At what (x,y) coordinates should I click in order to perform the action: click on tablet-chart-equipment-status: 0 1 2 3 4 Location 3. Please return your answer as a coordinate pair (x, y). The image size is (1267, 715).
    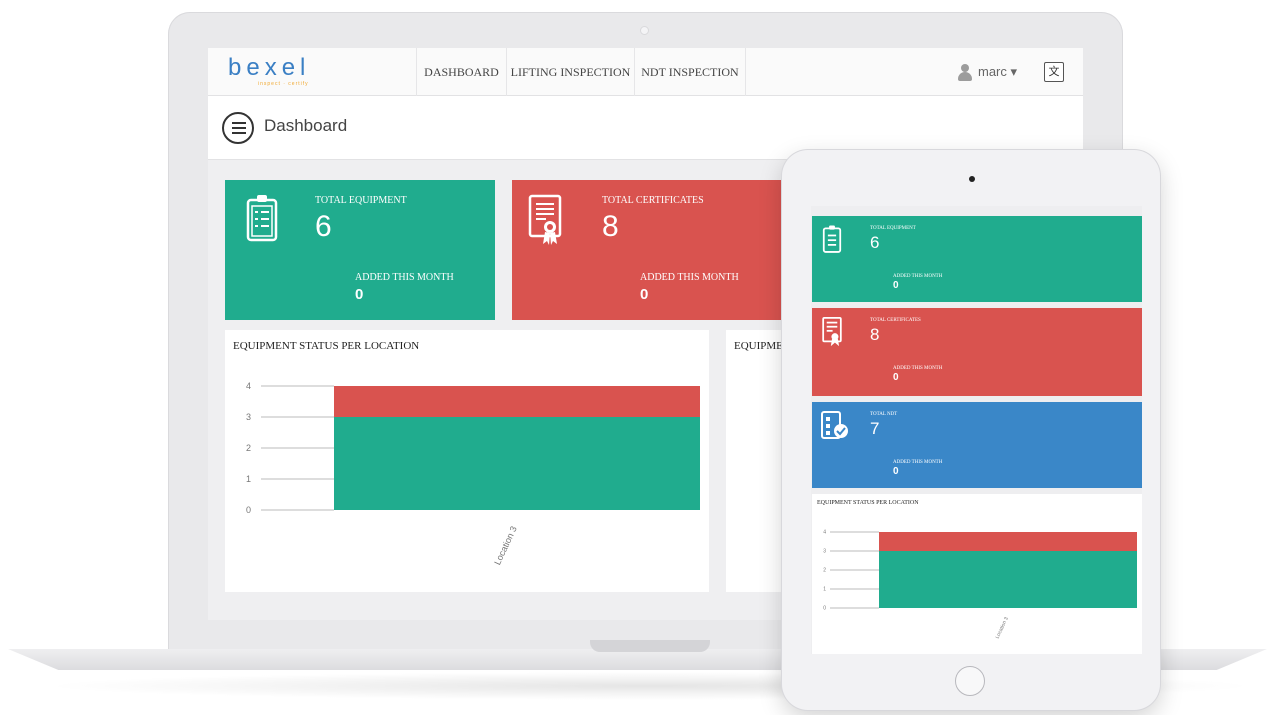
    Looking at the image, I should click on (980, 585).